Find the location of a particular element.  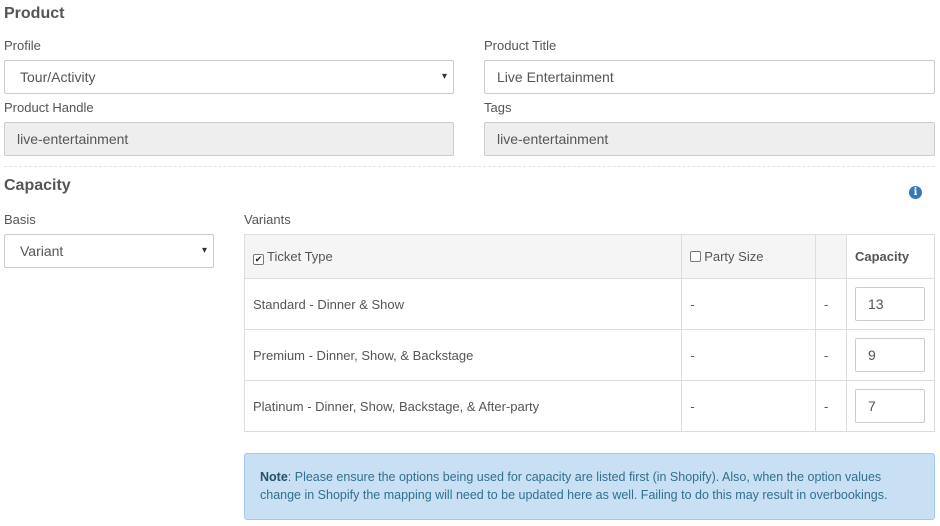

variants-label: Variants is located at coordinates (267, 219).